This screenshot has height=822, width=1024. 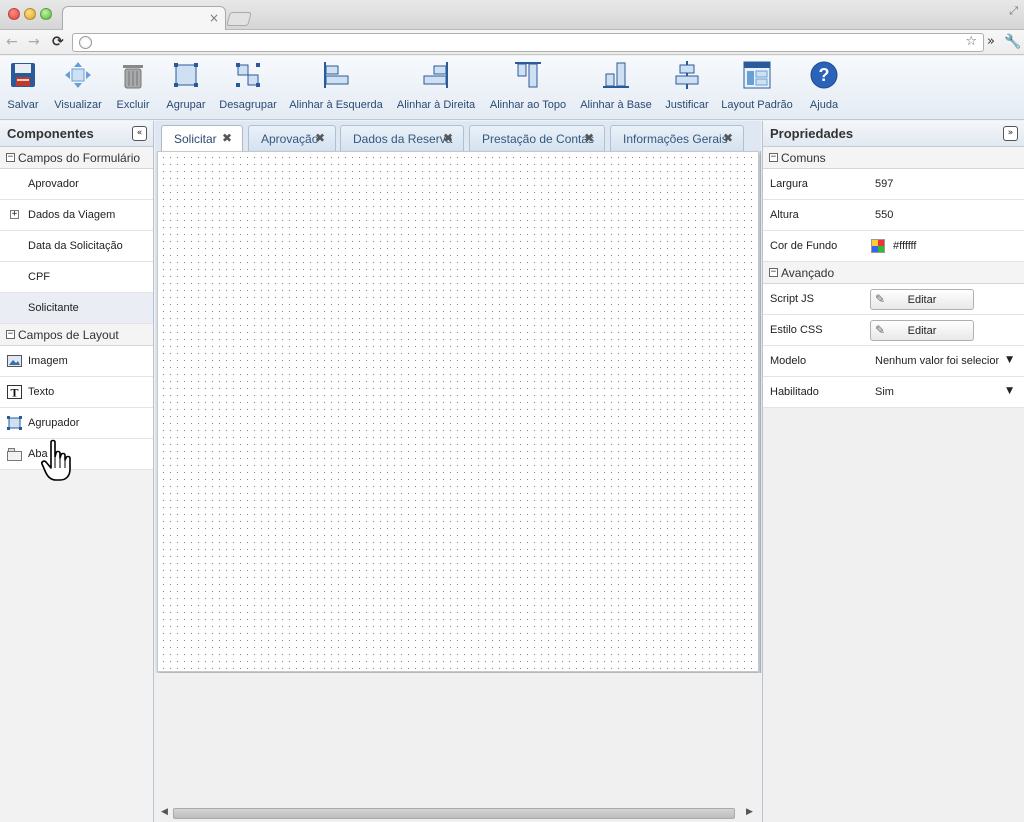 I want to click on default-layout-label: Layout Padrão, so click(x=757, y=105).